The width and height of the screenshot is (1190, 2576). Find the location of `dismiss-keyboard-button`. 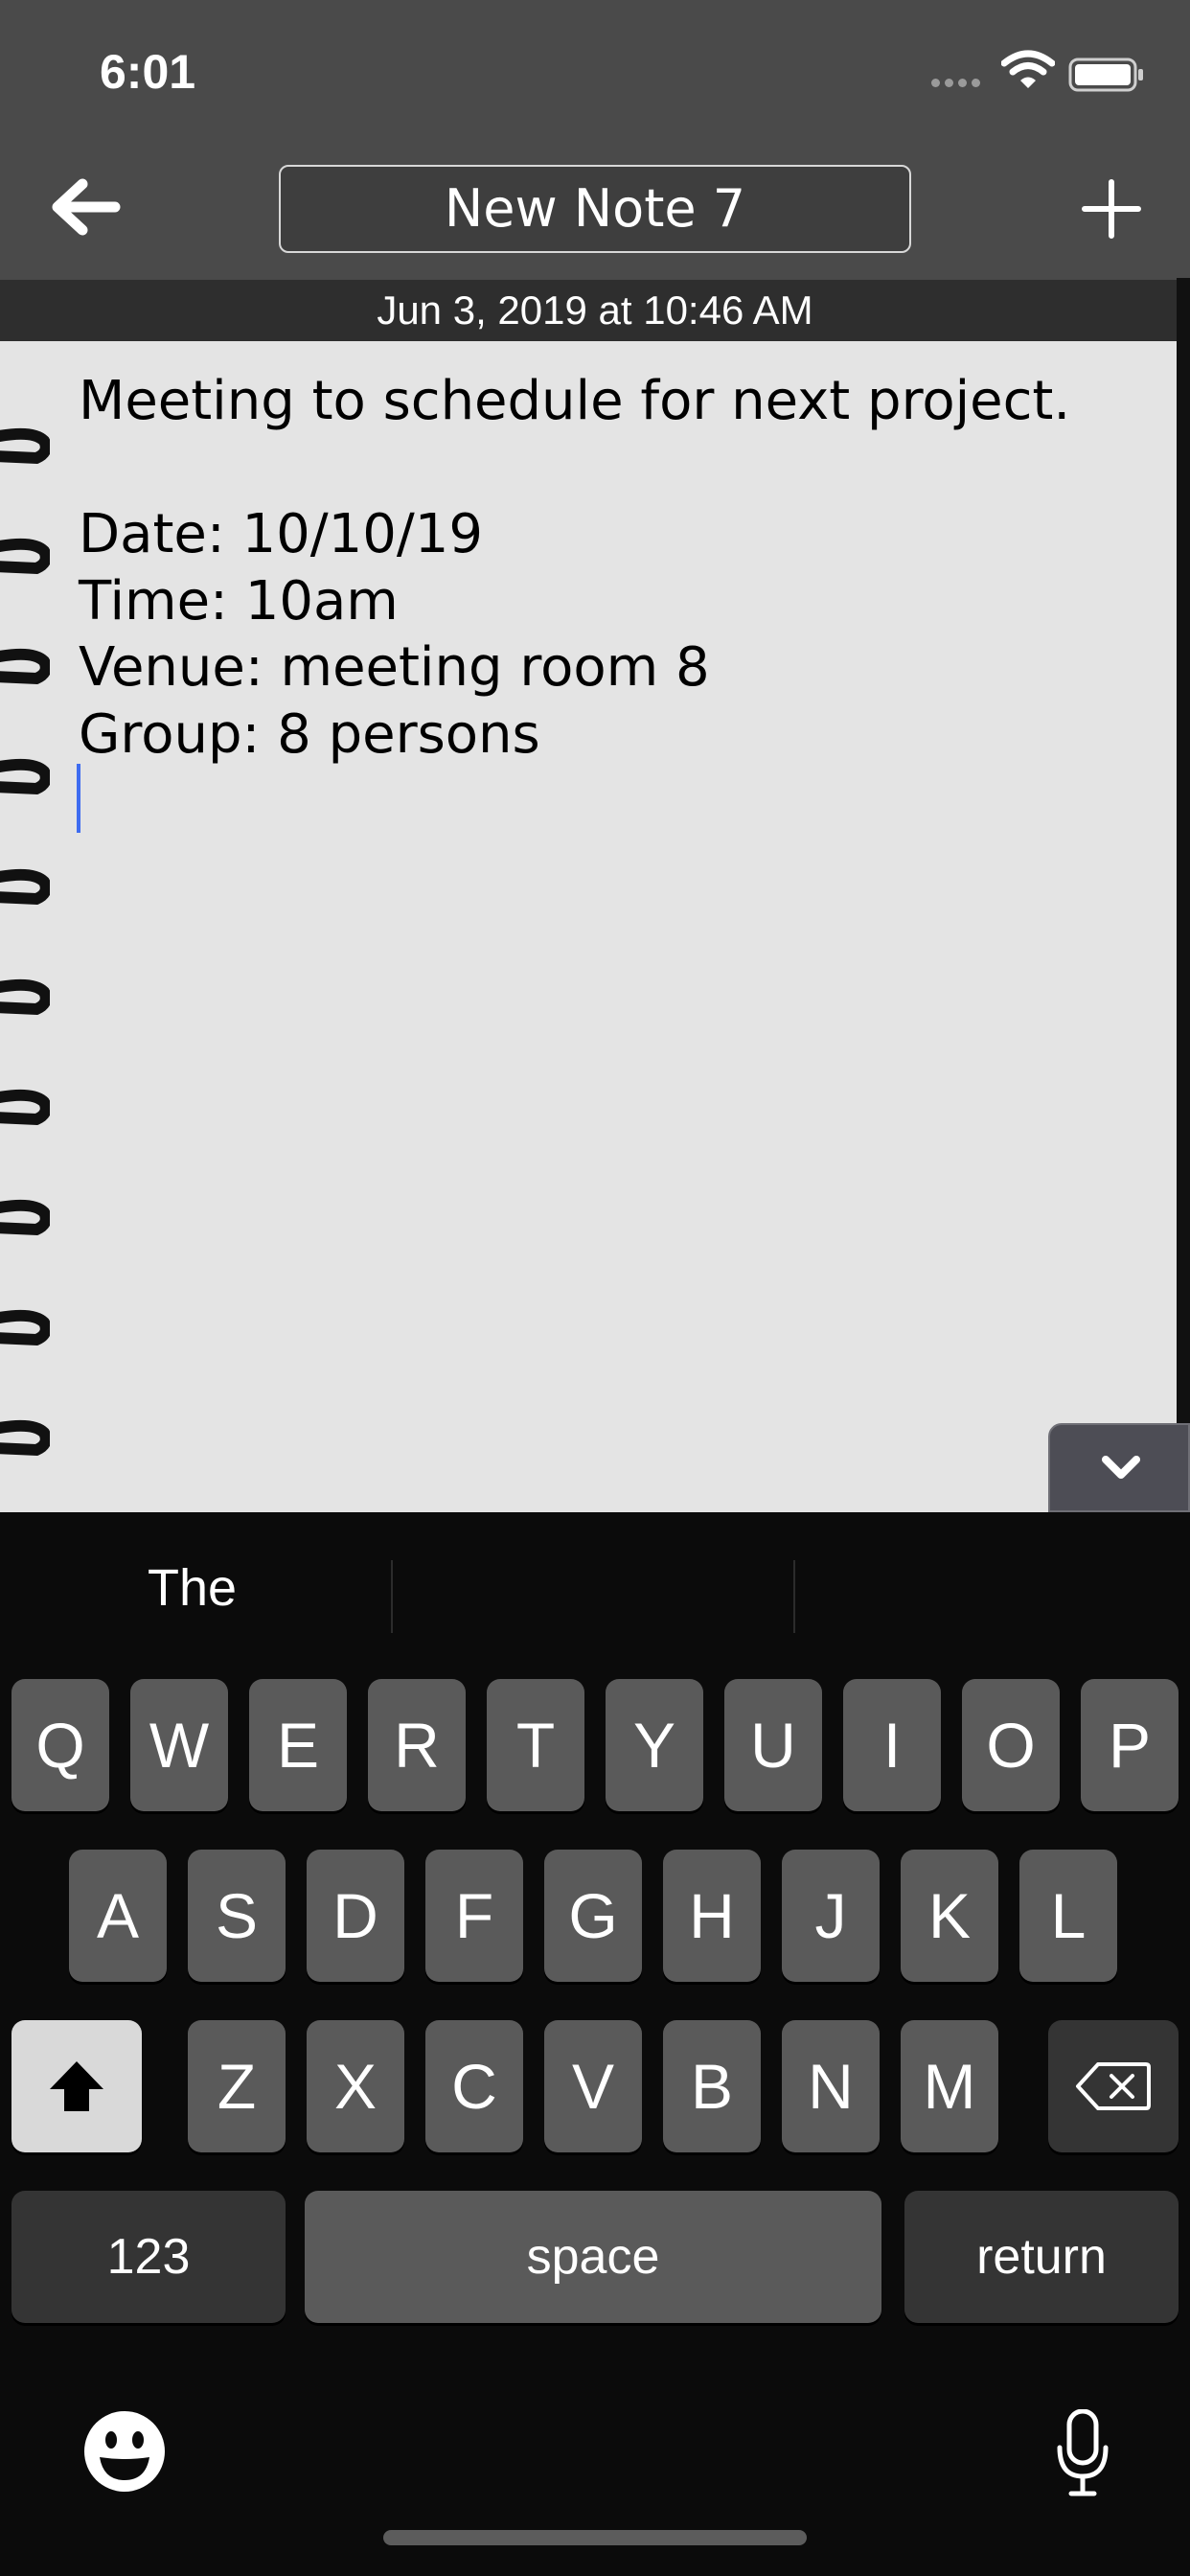

dismiss-keyboard-button is located at coordinates (1119, 1467).